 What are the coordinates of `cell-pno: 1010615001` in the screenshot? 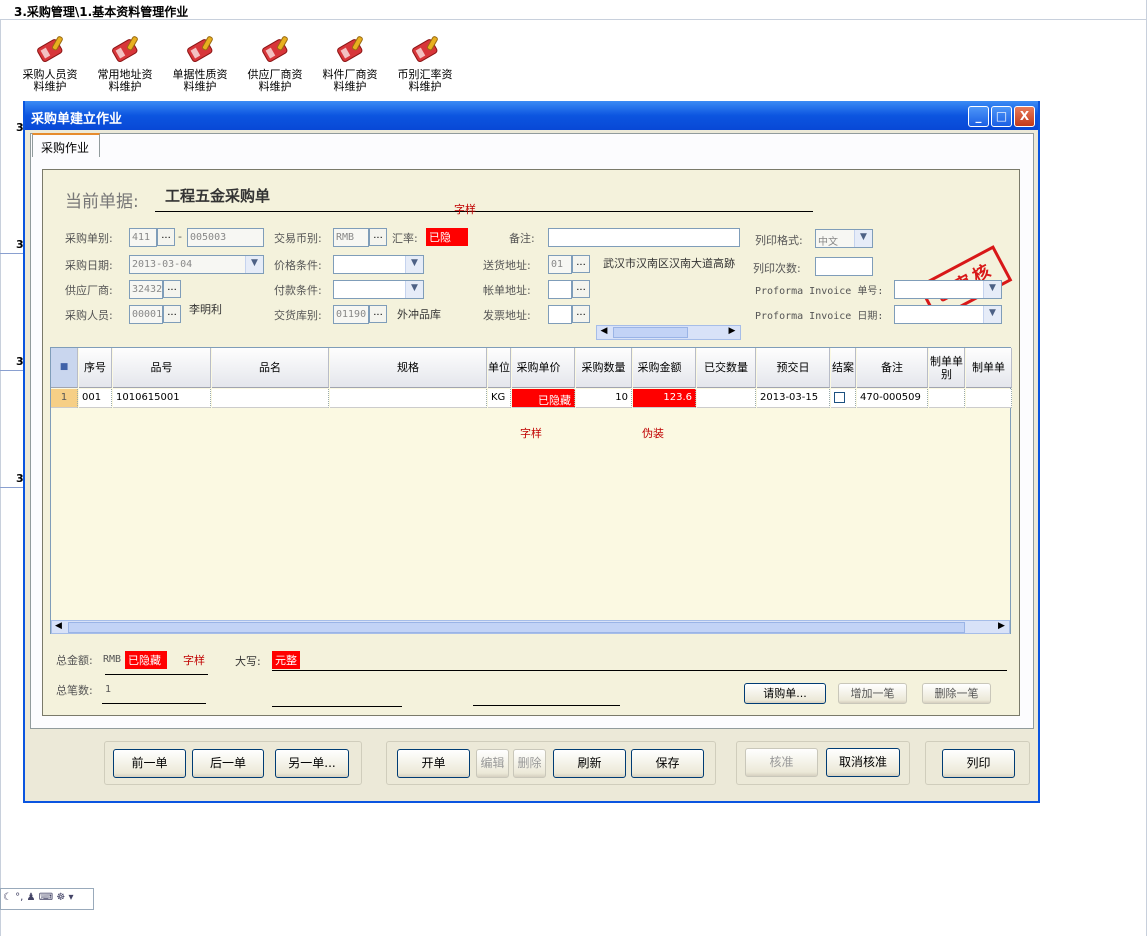 It's located at (162, 398).